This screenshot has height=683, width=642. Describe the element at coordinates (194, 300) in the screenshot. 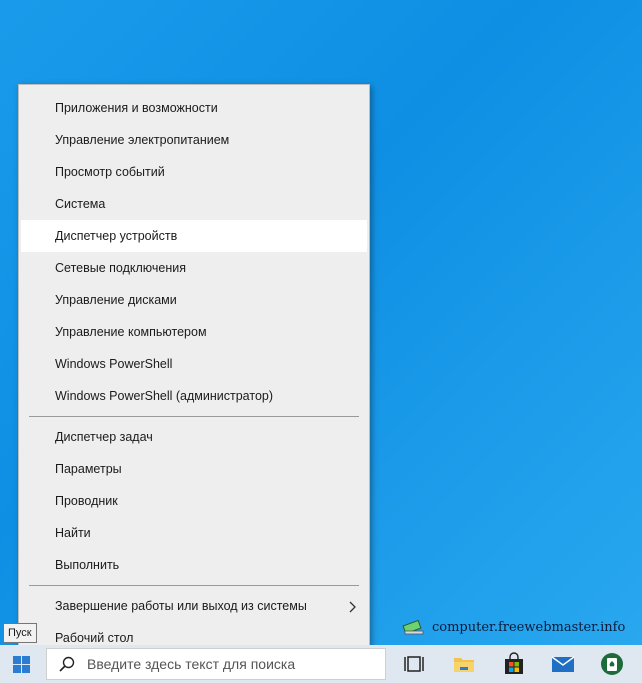

I see `menu-item-disk-management: Управление дисками` at that location.